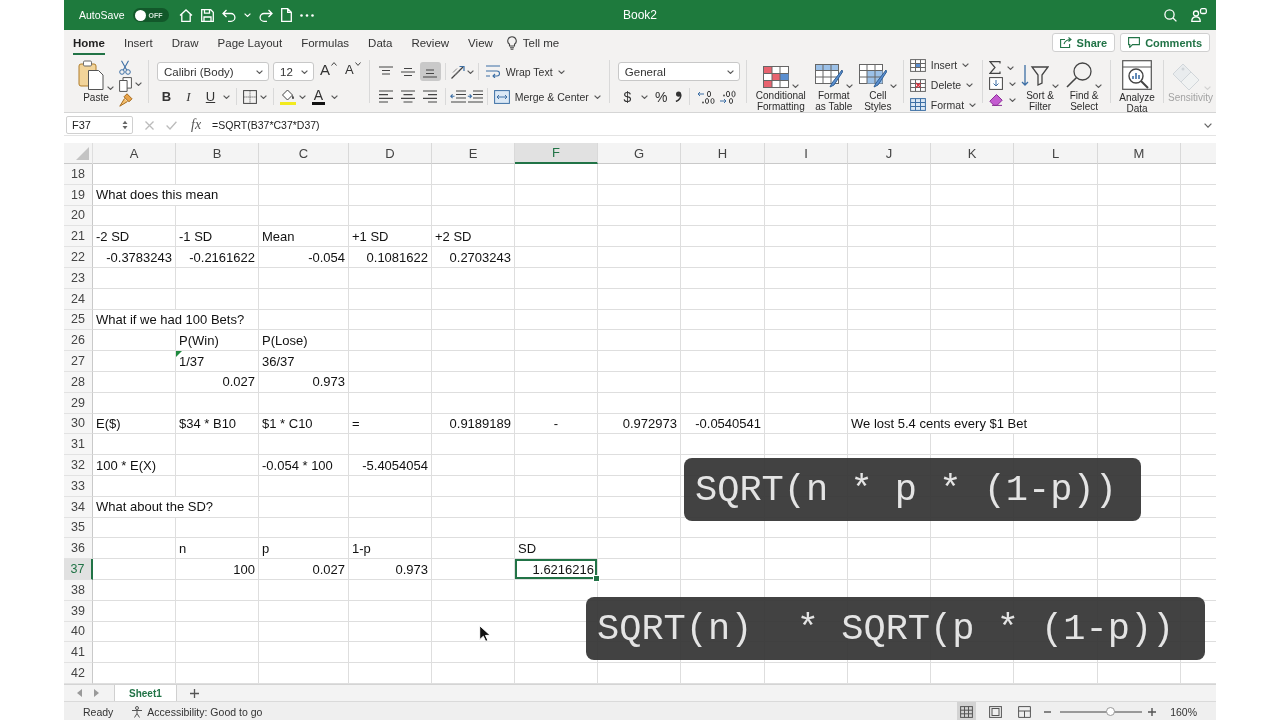 The image size is (1280, 720). I want to click on row-header: 37, so click(78, 569).